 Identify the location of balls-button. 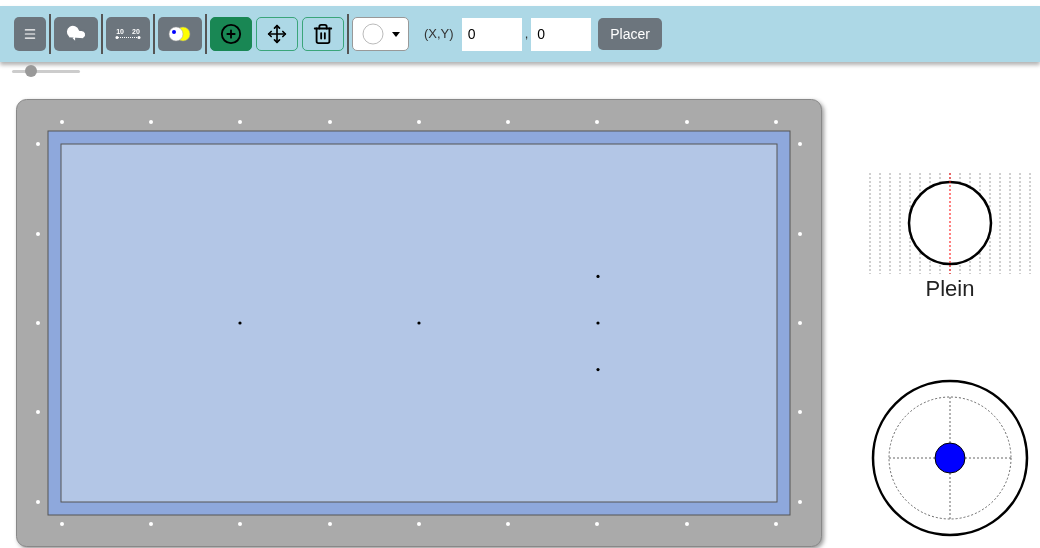
(180, 34).